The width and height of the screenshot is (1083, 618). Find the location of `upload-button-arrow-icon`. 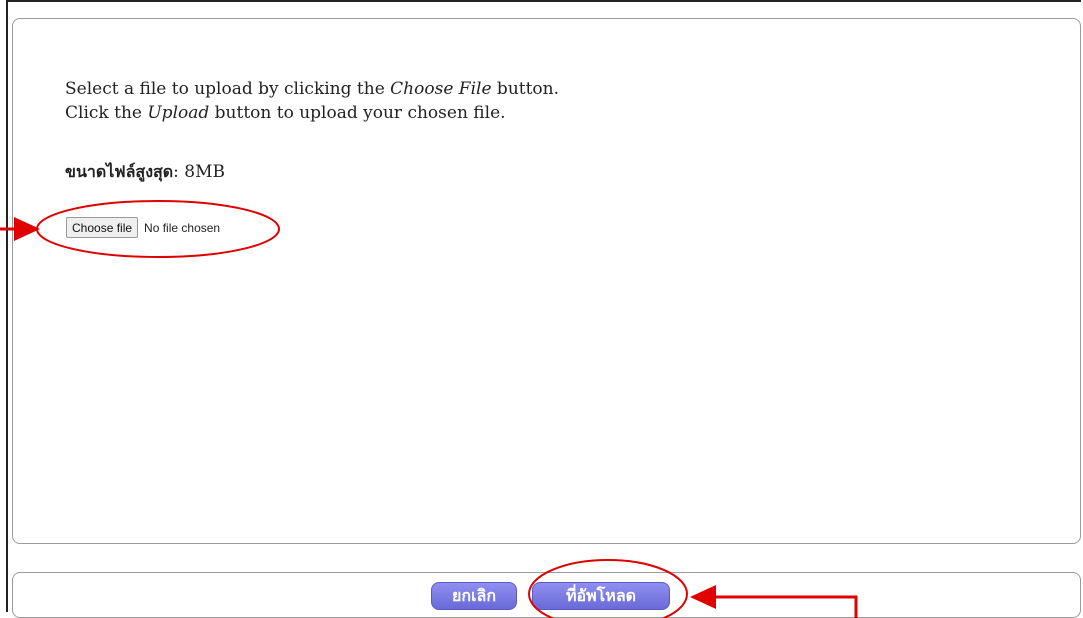

upload-button-arrow-icon is located at coordinates (774, 601).